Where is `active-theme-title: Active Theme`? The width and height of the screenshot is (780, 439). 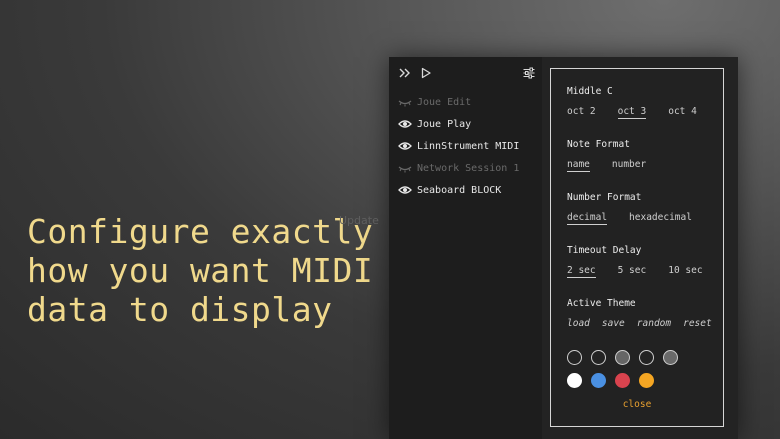
active-theme-title: Active Theme is located at coordinates (601, 303).